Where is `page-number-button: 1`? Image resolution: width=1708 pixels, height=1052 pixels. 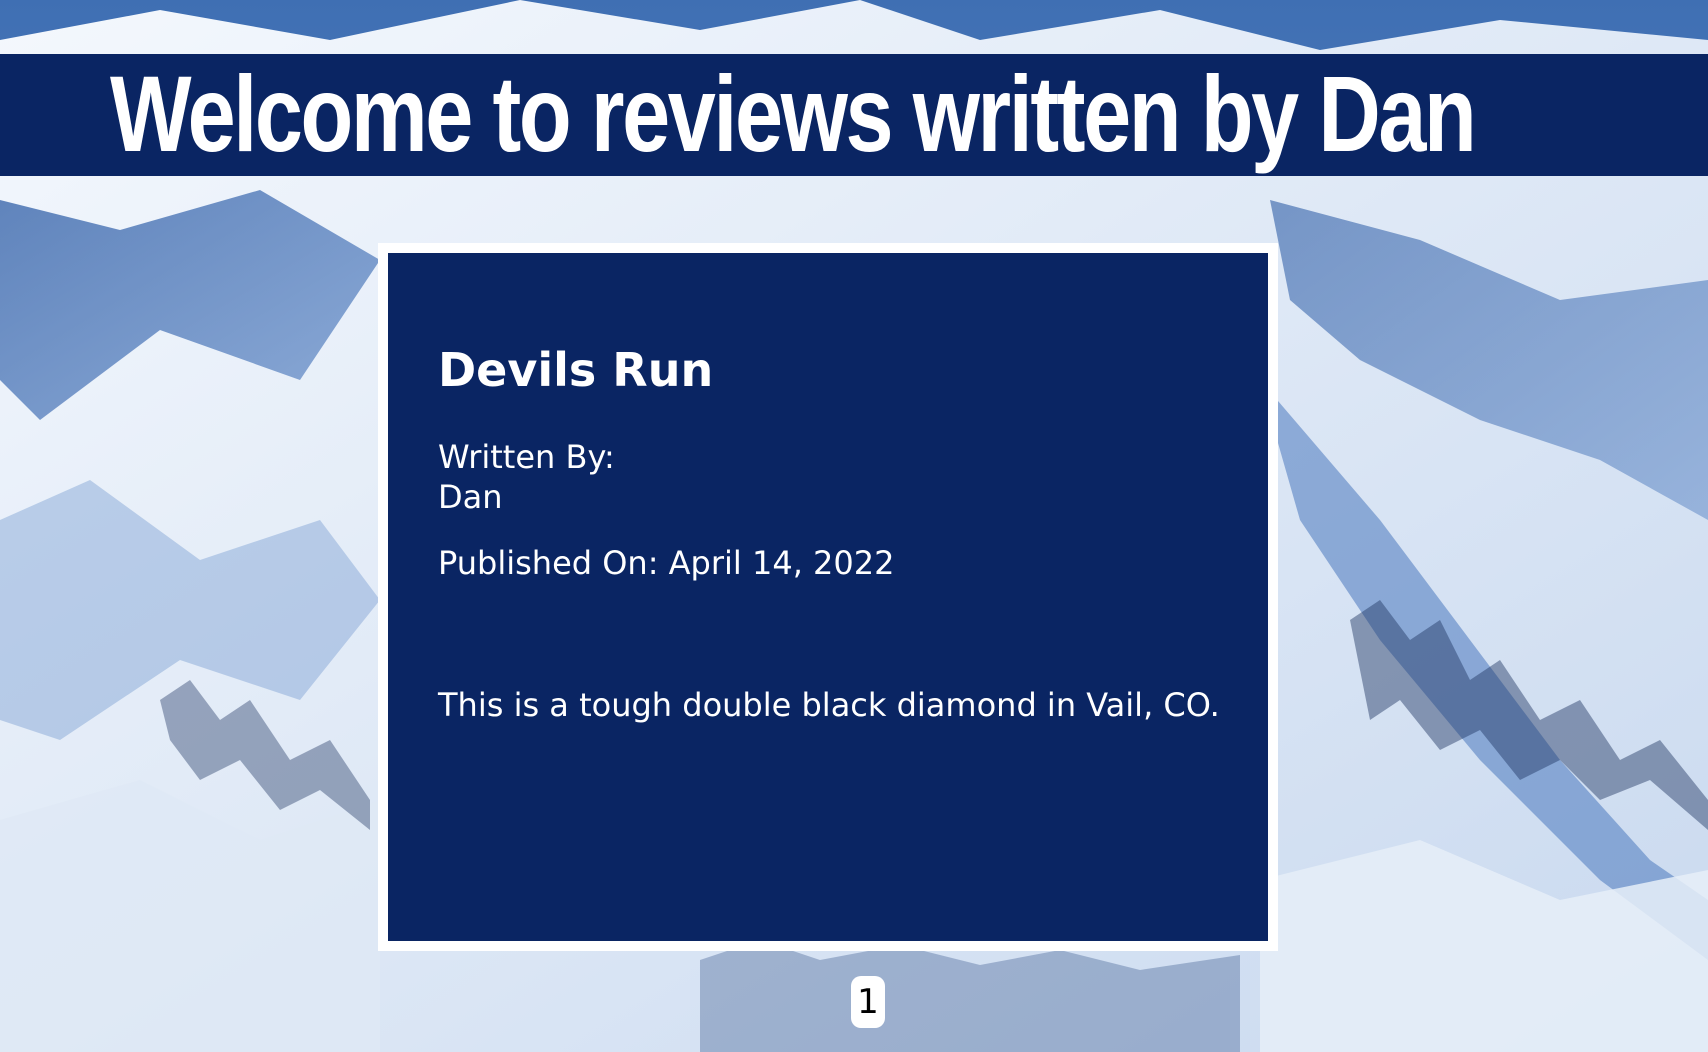 page-number-button: 1 is located at coordinates (868, 1002).